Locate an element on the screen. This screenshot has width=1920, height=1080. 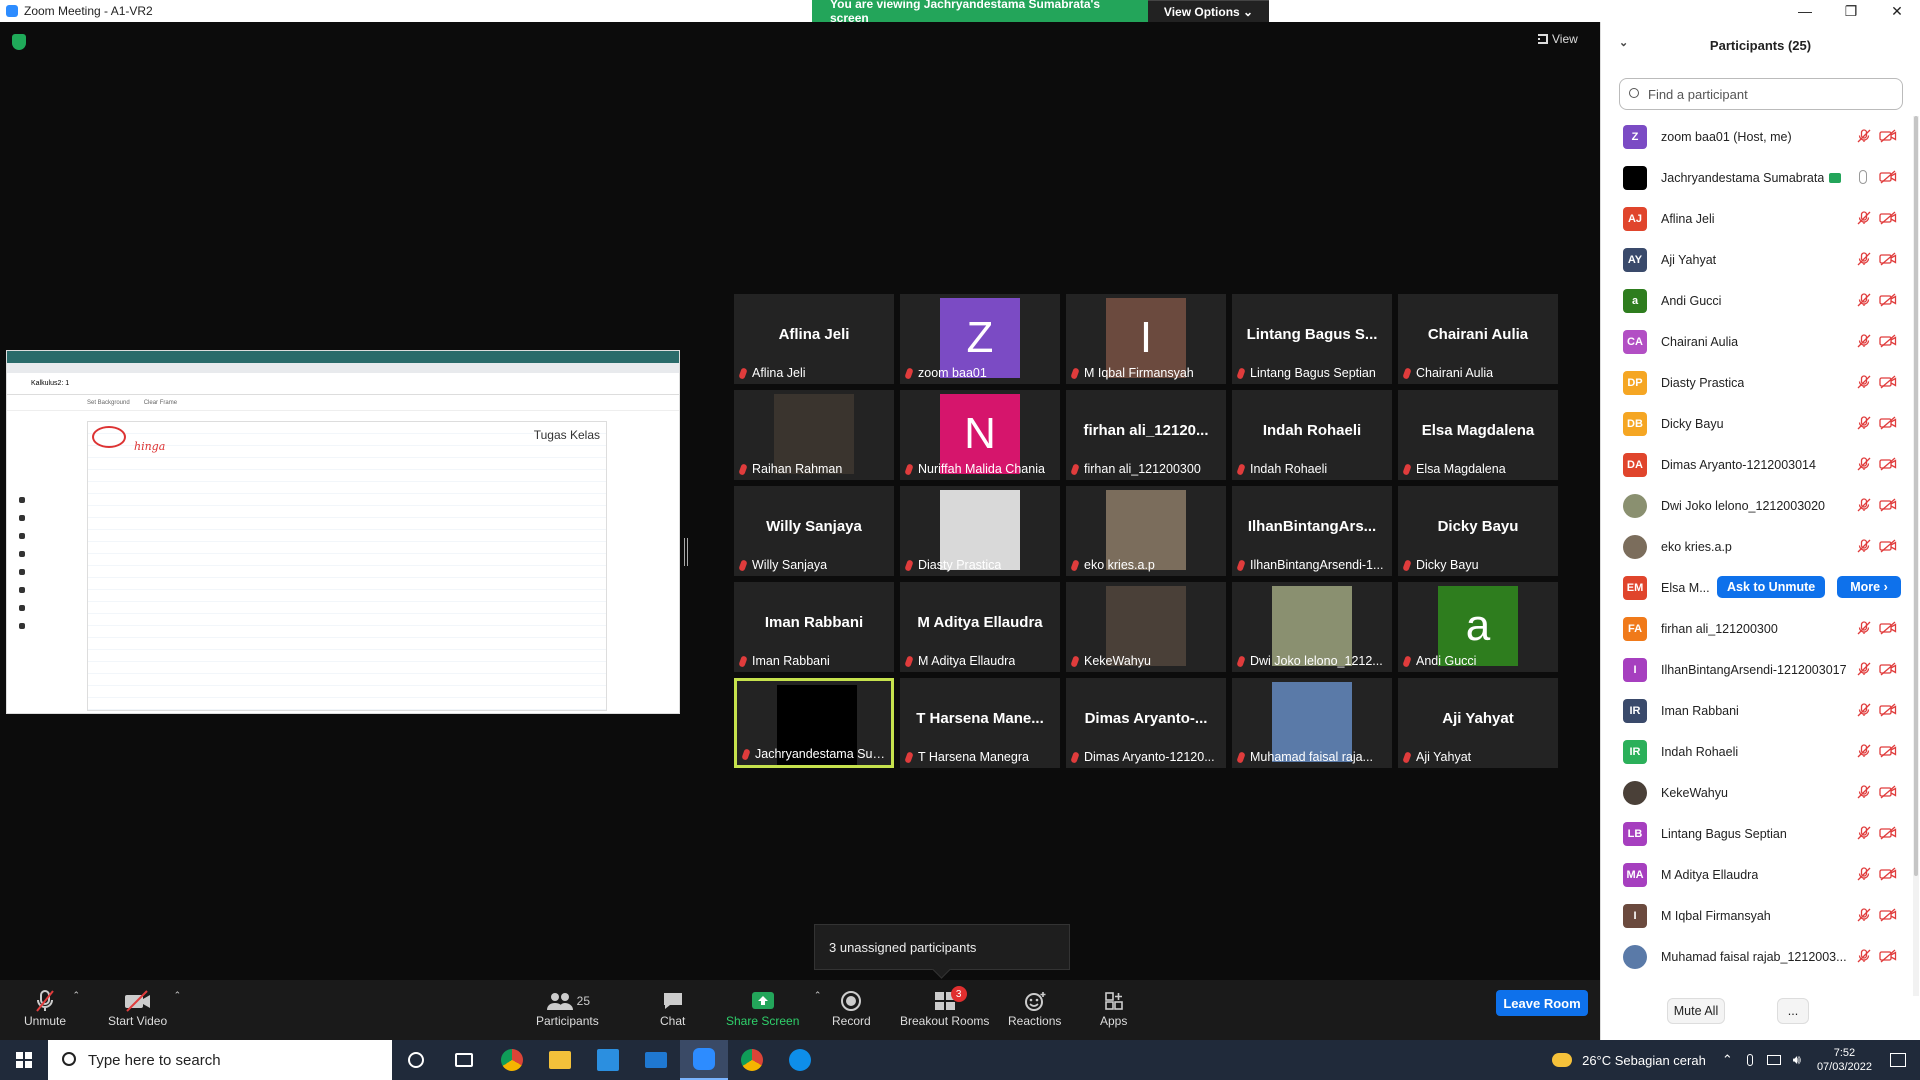
chrome-icon is located at coordinates (512, 1060).